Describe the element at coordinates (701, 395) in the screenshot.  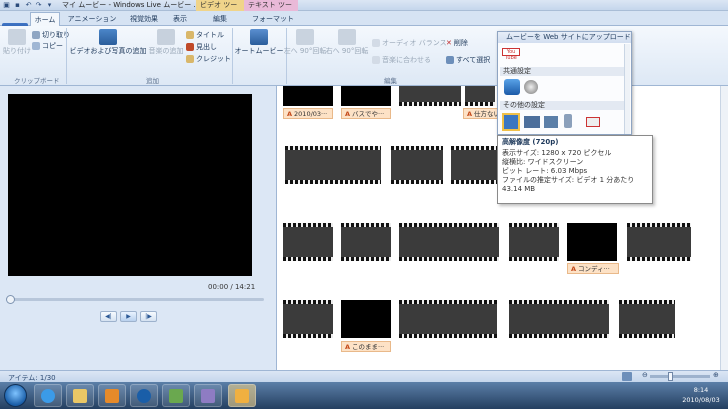
I see `clock: 8:14 2010/08/03` at that location.